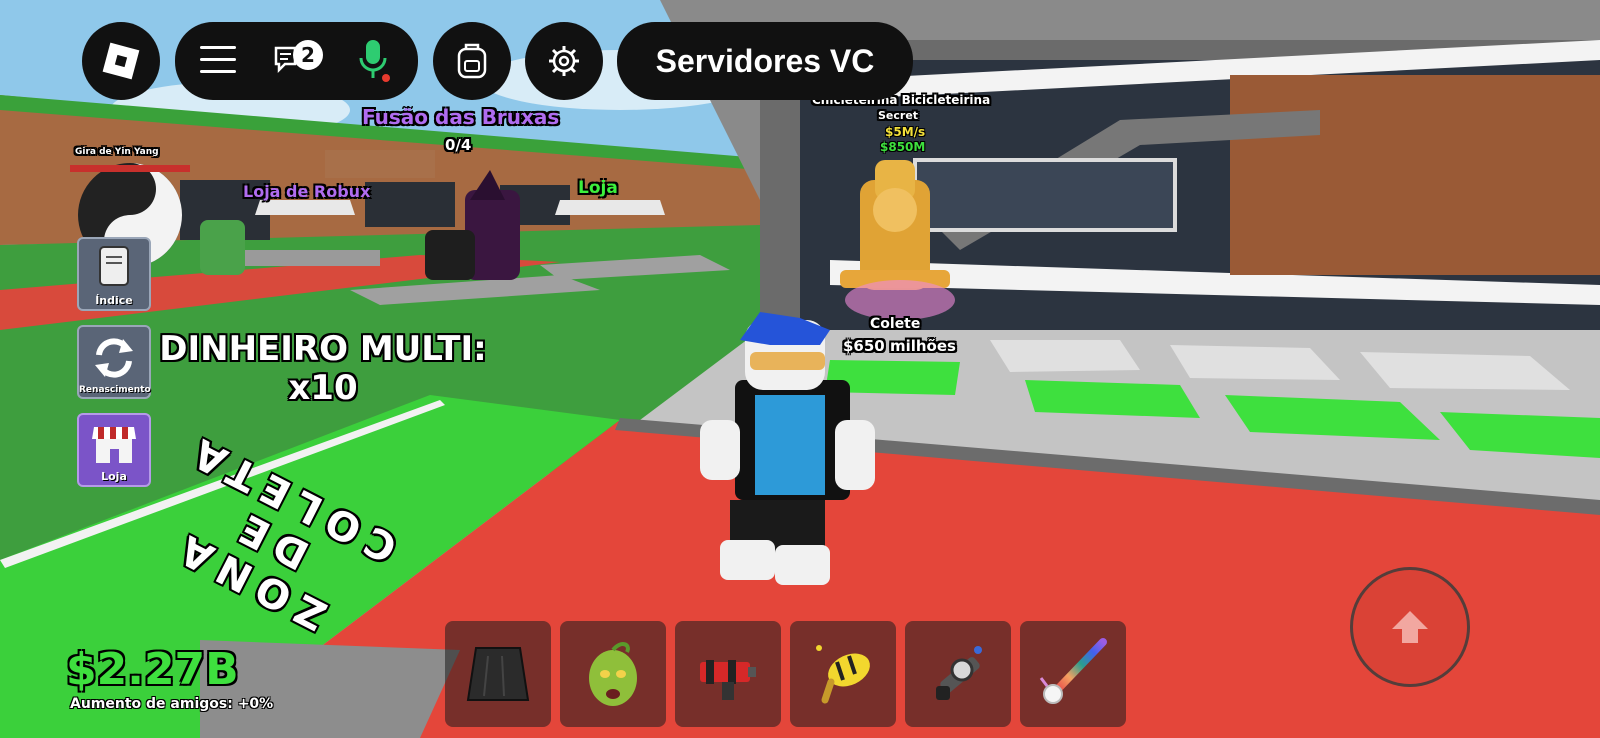 The width and height of the screenshot is (1600, 738). I want to click on zombie-head-icon, so click(613, 674).